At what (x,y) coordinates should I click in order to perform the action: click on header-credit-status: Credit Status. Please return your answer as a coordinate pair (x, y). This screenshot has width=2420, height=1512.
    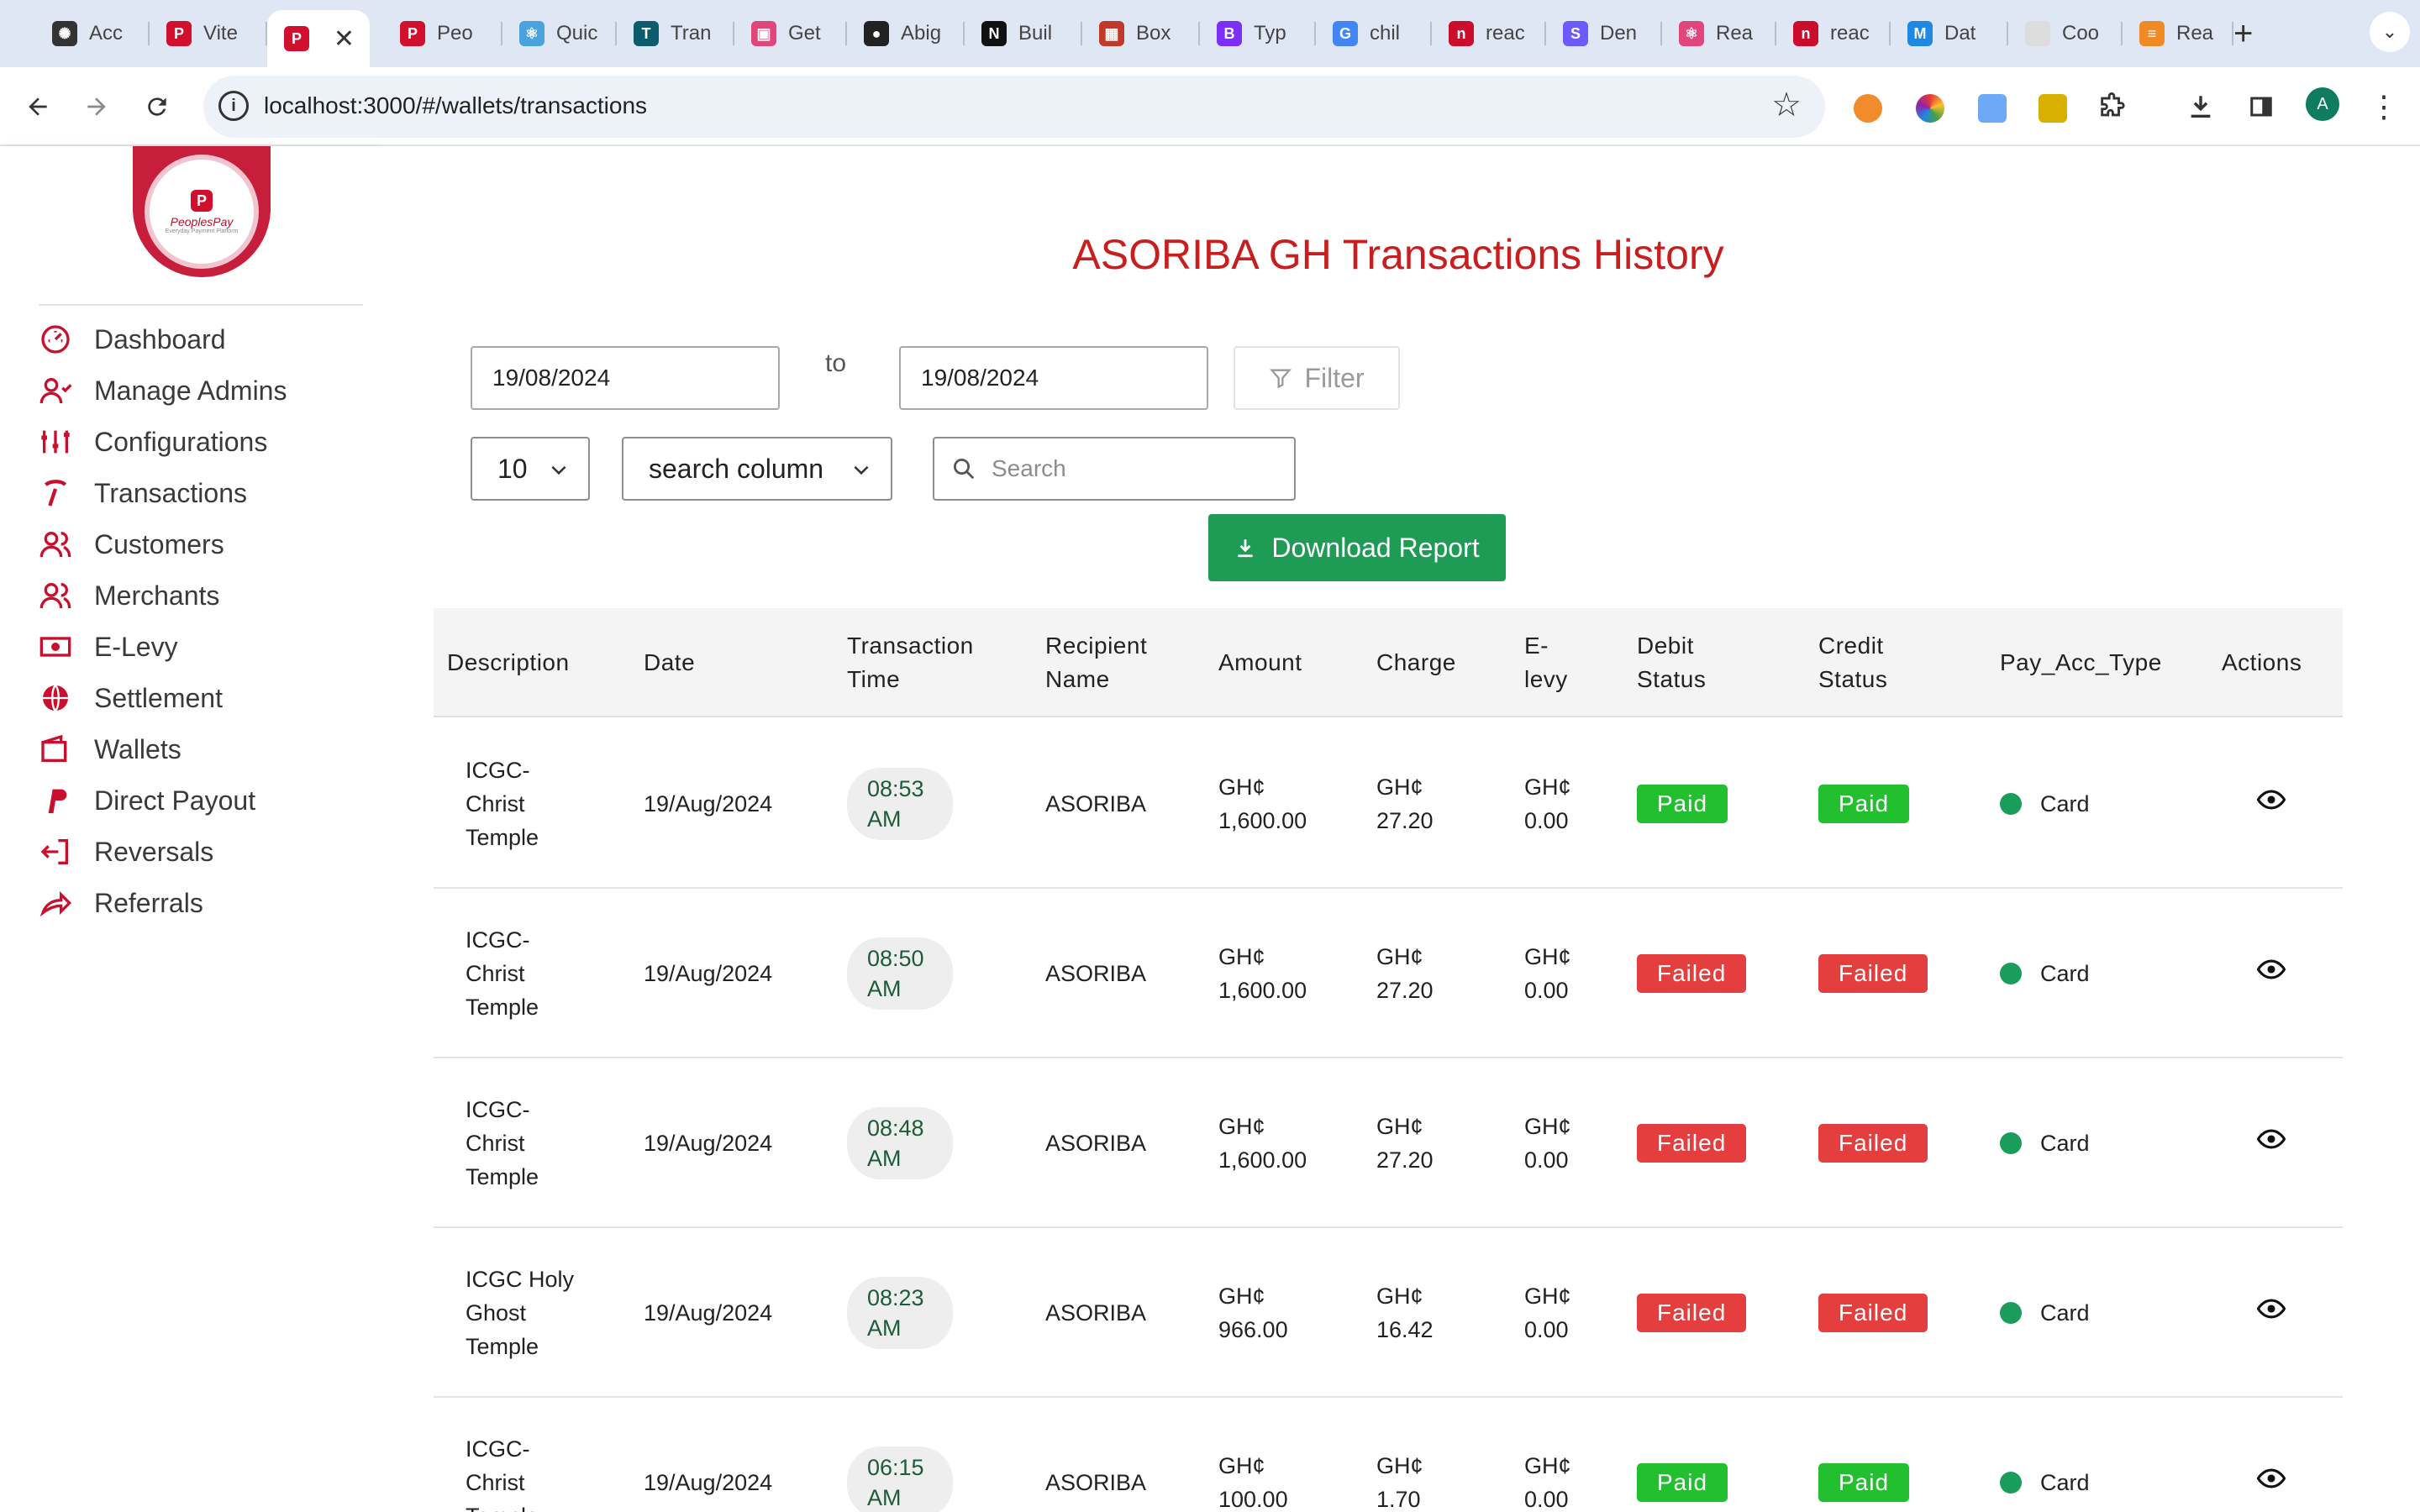
    Looking at the image, I should click on (1877, 662).